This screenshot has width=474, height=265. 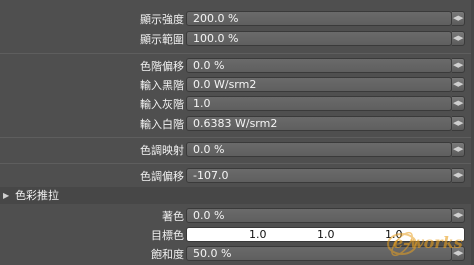 I want to click on tint-label: 著色, so click(x=173, y=216).